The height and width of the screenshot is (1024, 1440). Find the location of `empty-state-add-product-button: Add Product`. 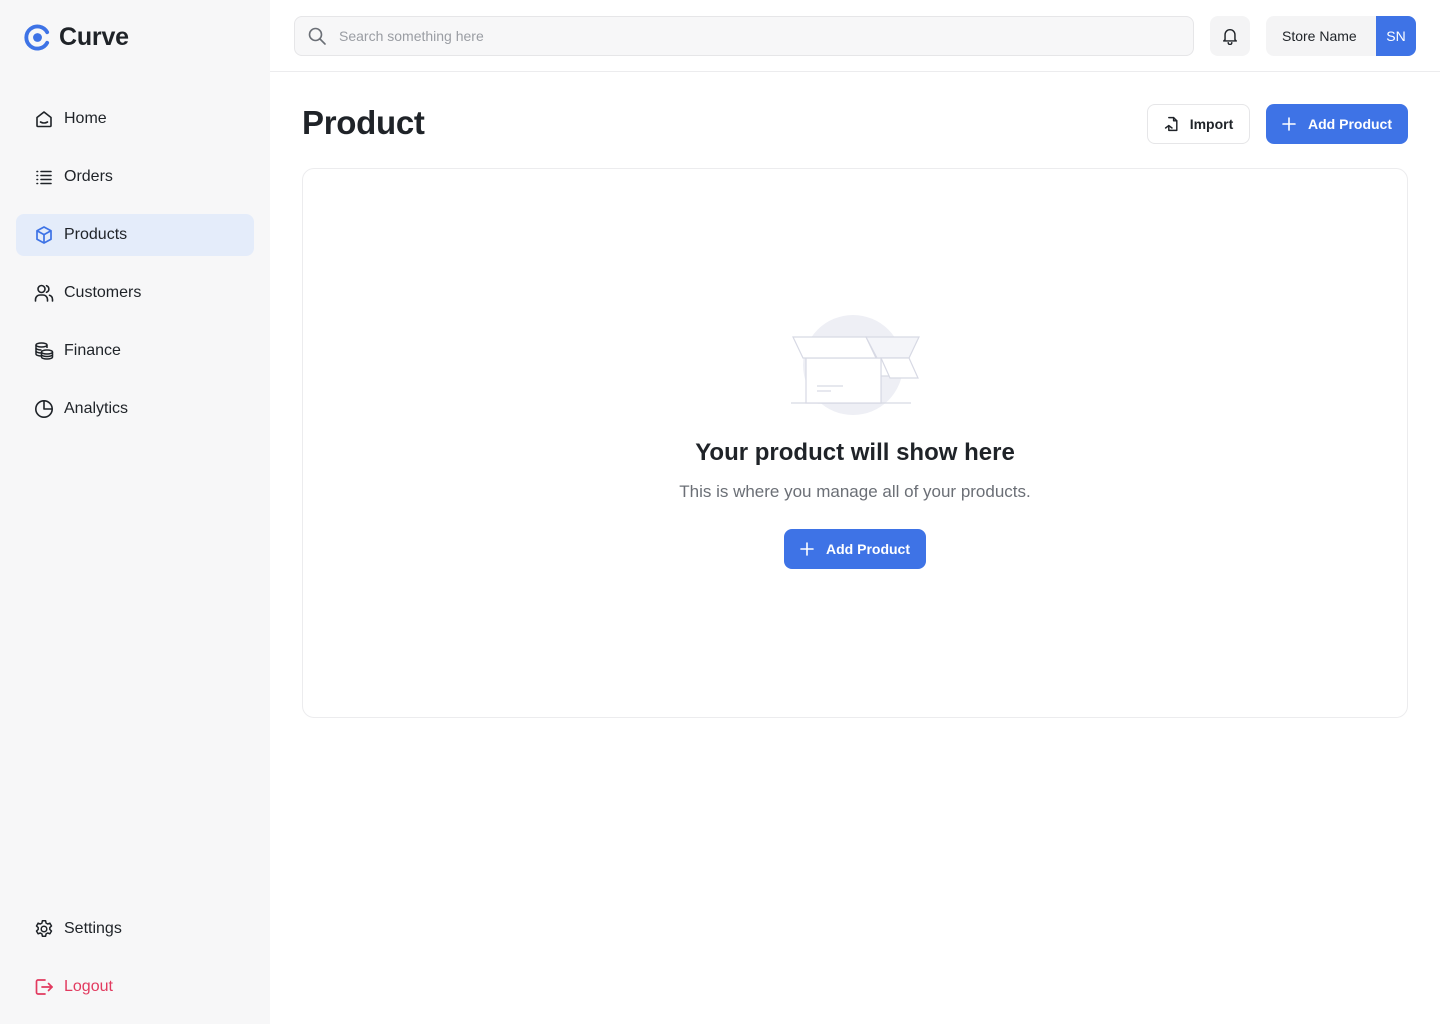

empty-state-add-product-button: Add Product is located at coordinates (855, 549).